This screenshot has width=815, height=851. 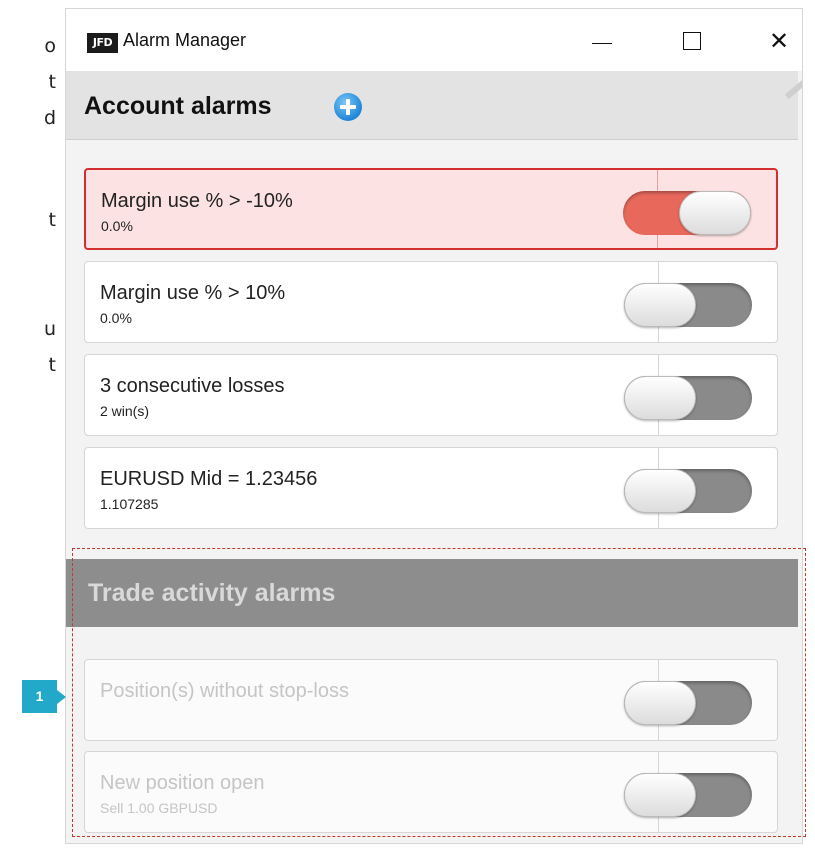 What do you see at coordinates (431, 488) in the screenshot?
I see `alarm-row-eurusd: EURUSD Mid = 1.23456 1.107285` at bounding box center [431, 488].